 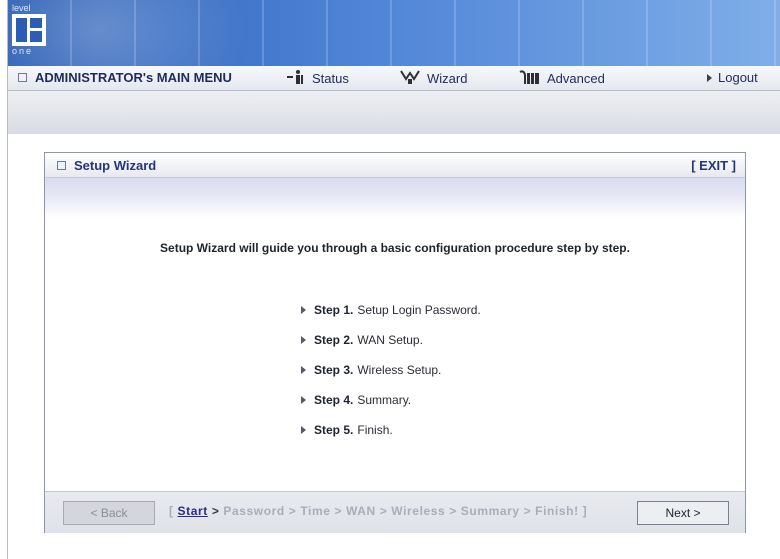 I want to click on logo-mark, so click(x=29, y=30).